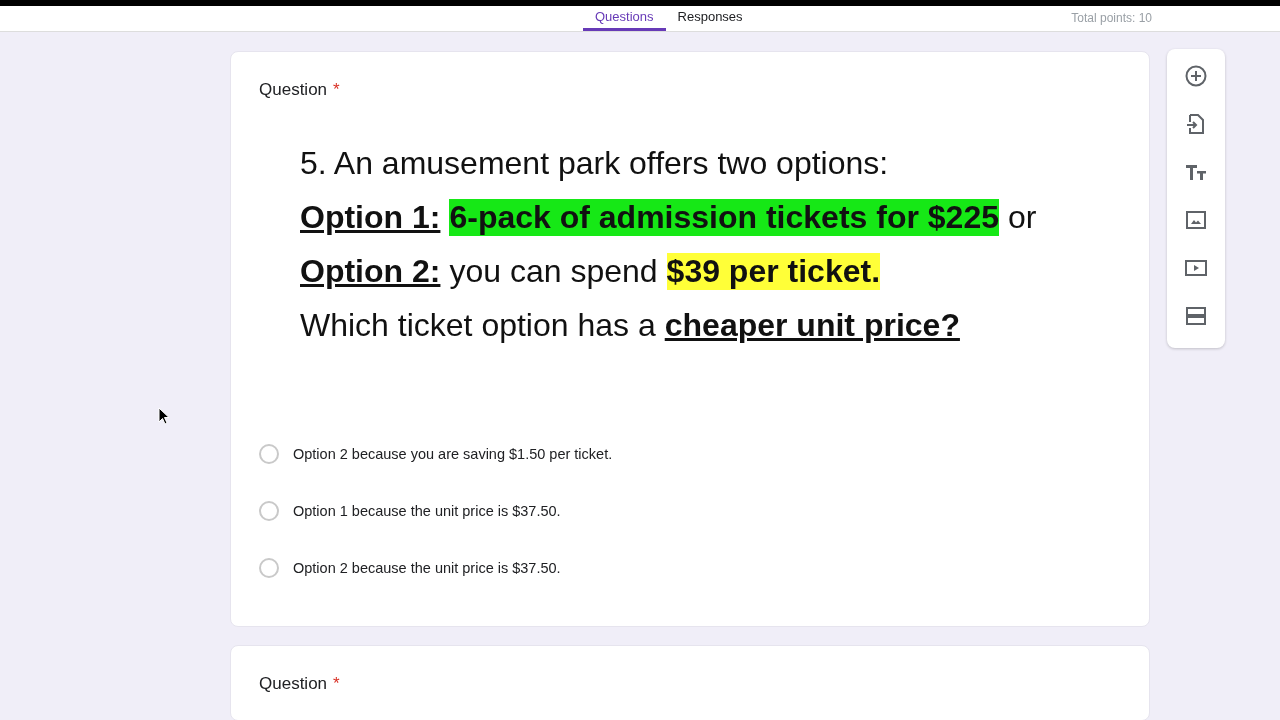  Describe the element at coordinates (370, 271) in the screenshot. I see `question-text: Option 2:` at that location.